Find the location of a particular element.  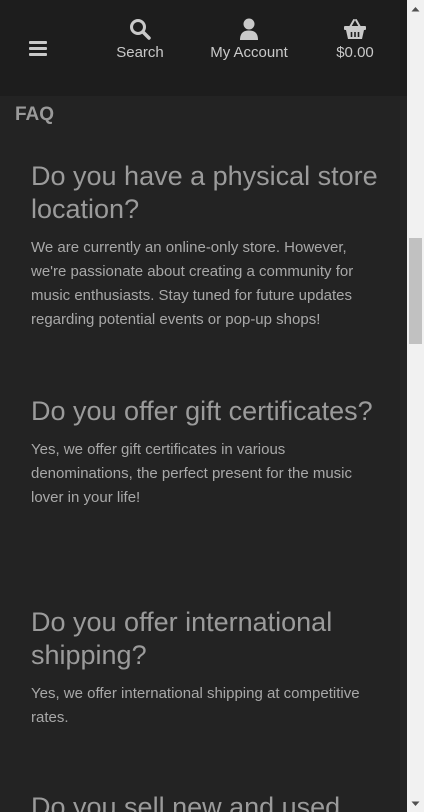

user-icon is located at coordinates (249, 28).